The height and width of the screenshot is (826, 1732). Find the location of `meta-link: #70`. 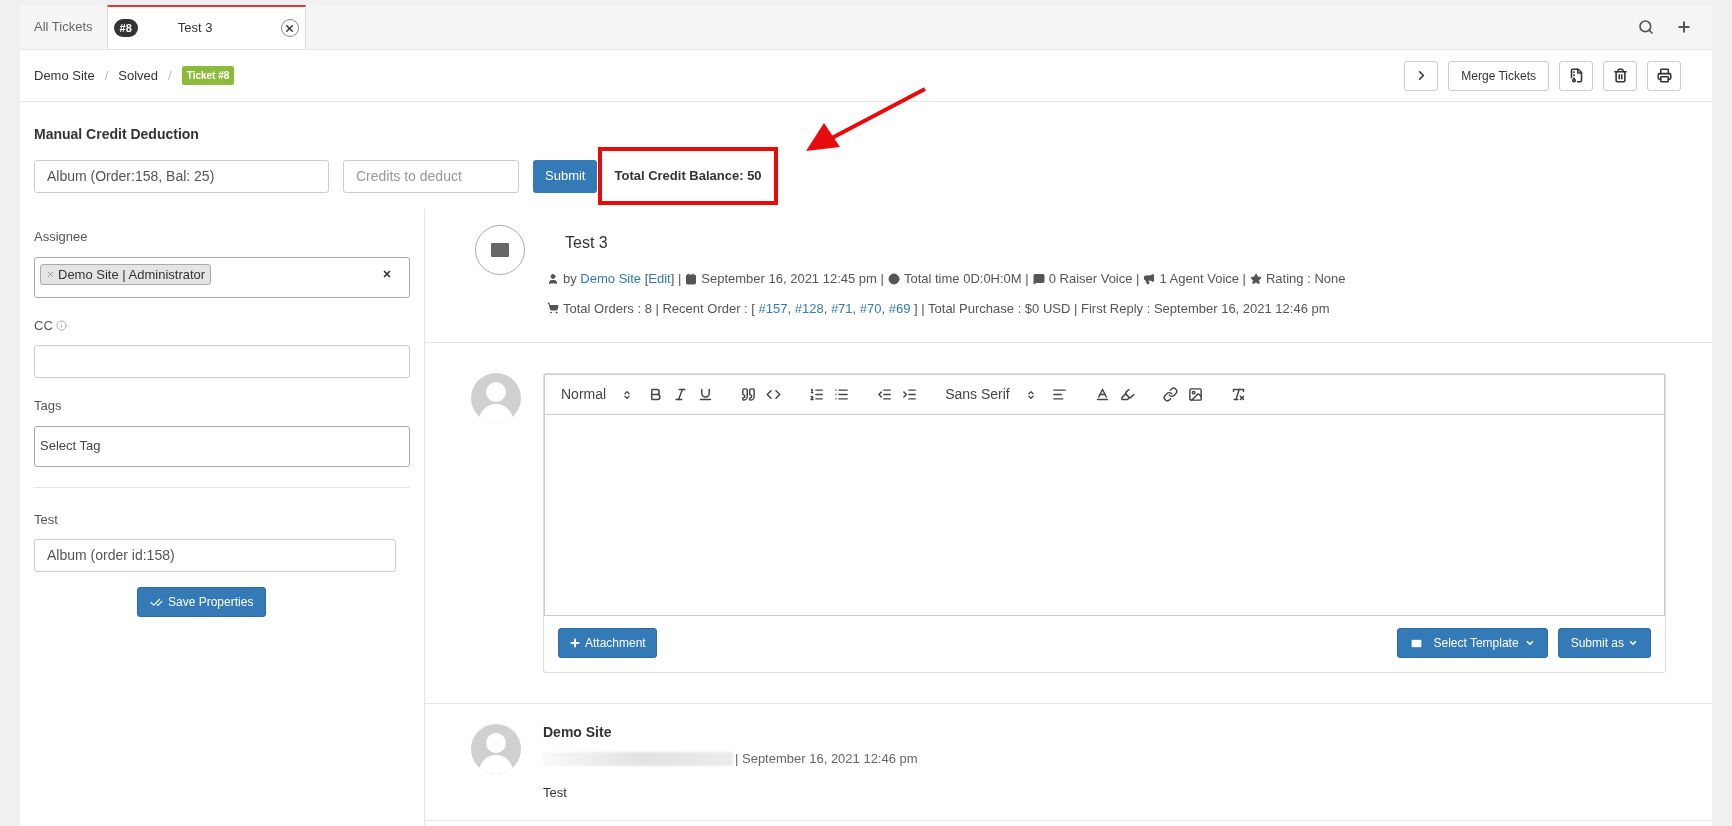

meta-link: #70 is located at coordinates (870, 308).